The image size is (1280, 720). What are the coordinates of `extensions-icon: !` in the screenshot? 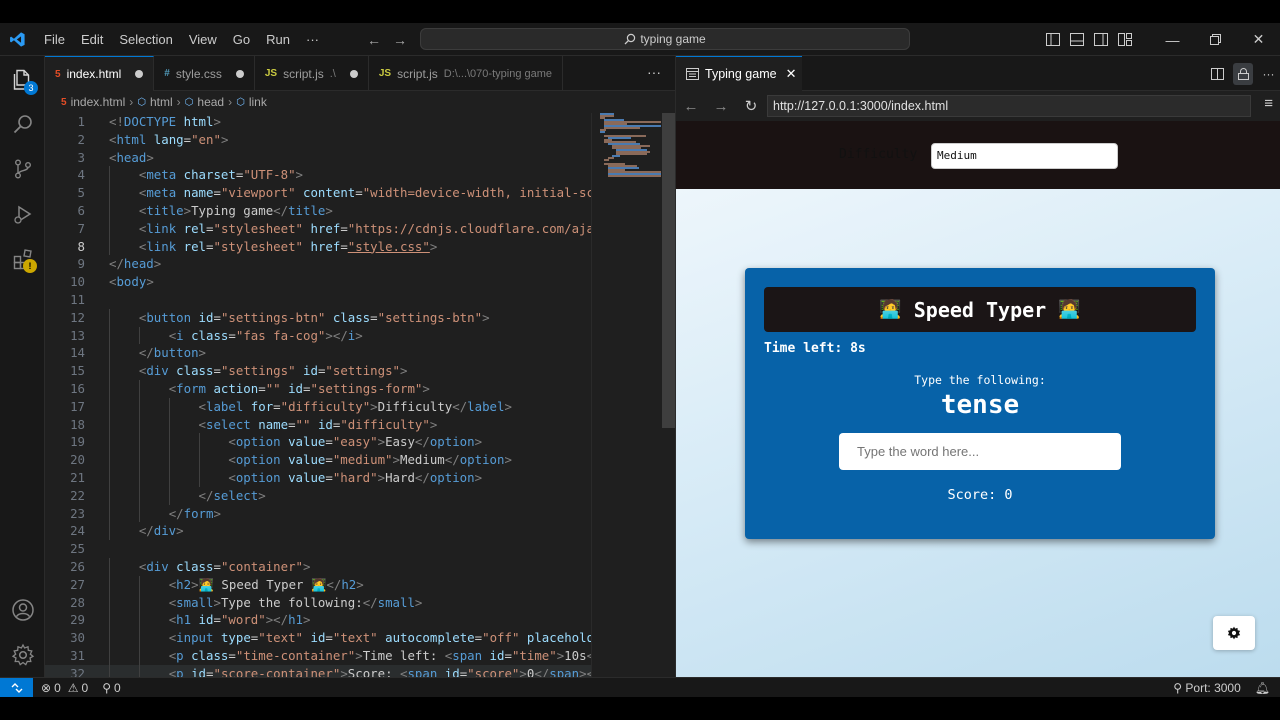 It's located at (22, 258).